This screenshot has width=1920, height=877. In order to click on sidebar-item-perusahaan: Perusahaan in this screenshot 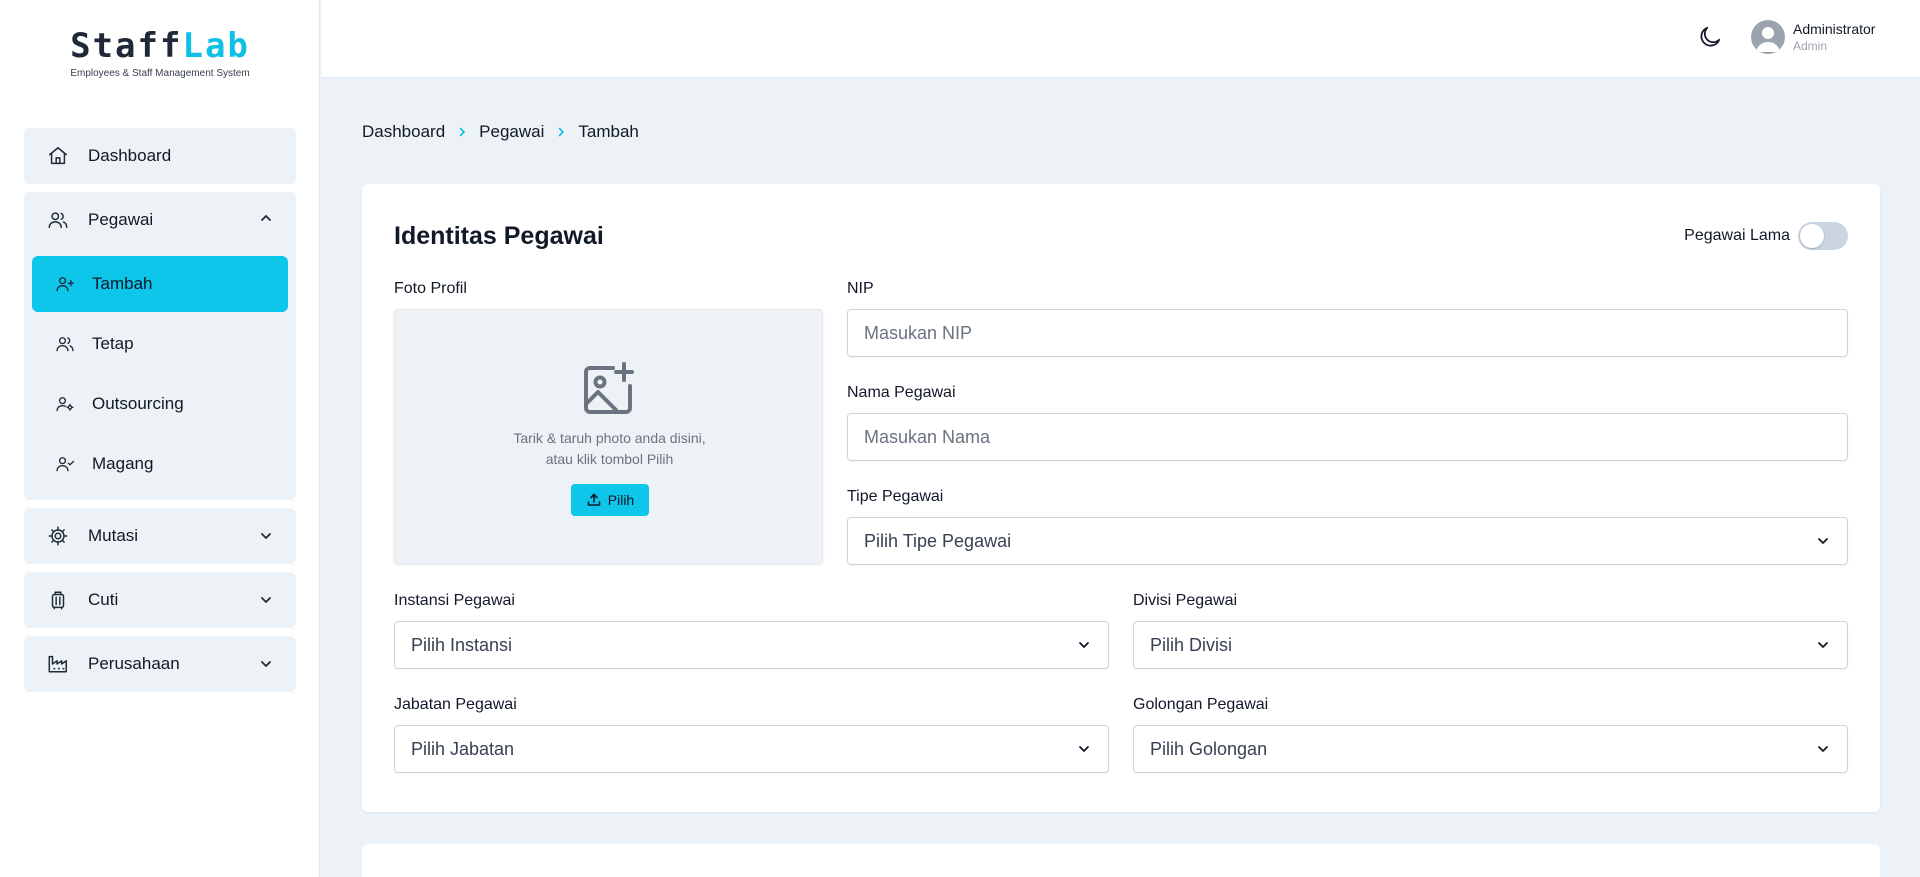, I will do `click(160, 664)`.